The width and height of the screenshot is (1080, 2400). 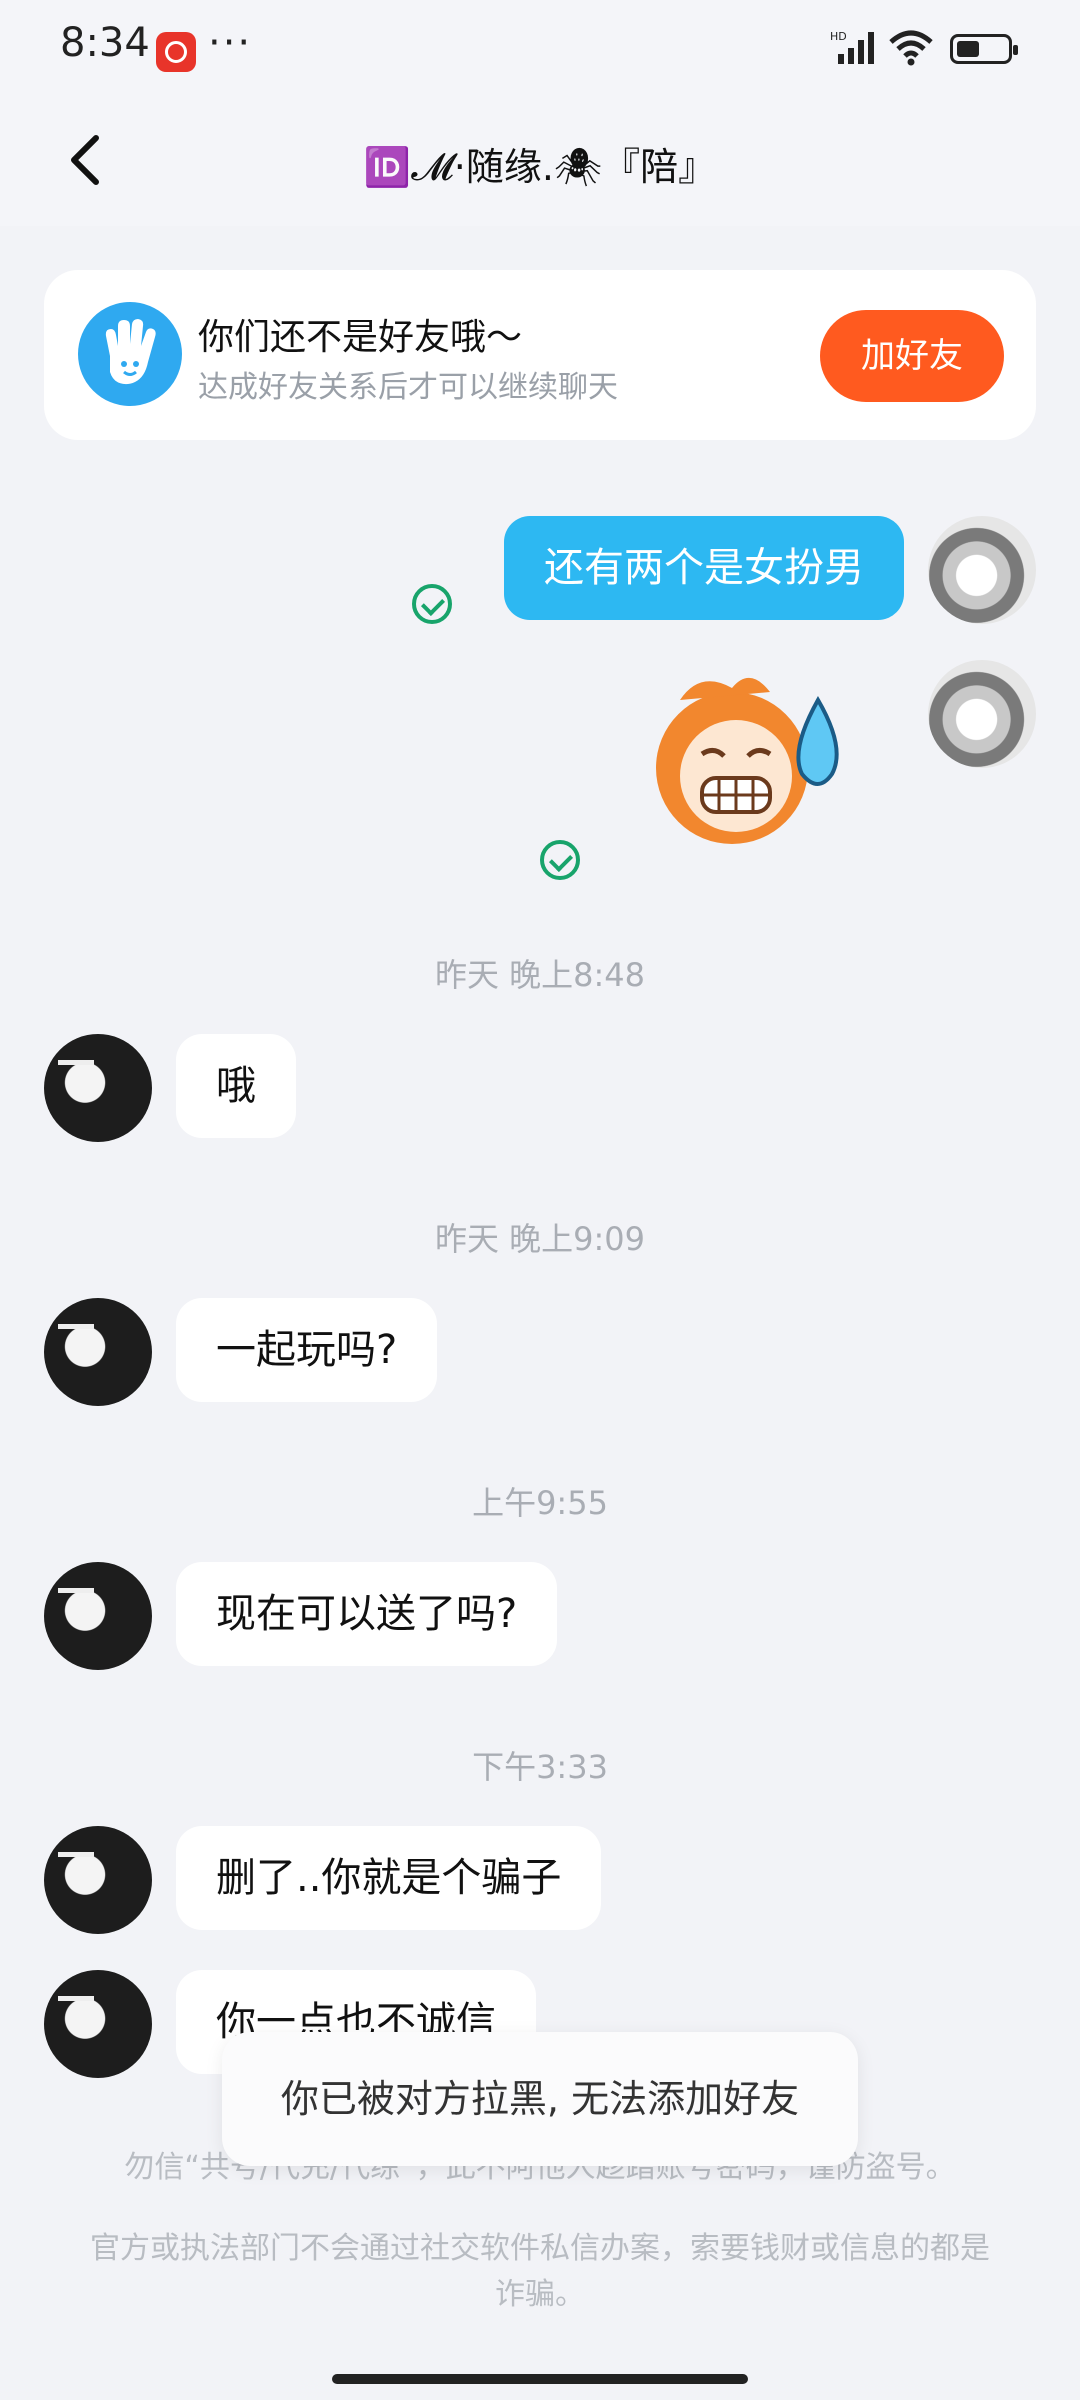 What do you see at coordinates (540, 1239) in the screenshot?
I see `timestamp: 昨天 晚上9:09` at bounding box center [540, 1239].